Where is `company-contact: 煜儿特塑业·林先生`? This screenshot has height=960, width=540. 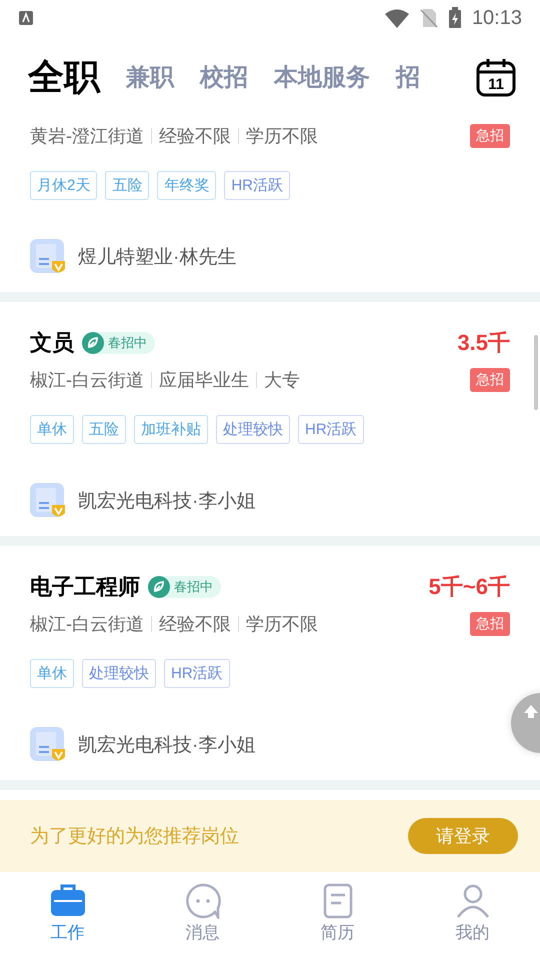 company-contact: 煜儿特塑业·林先生 is located at coordinates (157, 258).